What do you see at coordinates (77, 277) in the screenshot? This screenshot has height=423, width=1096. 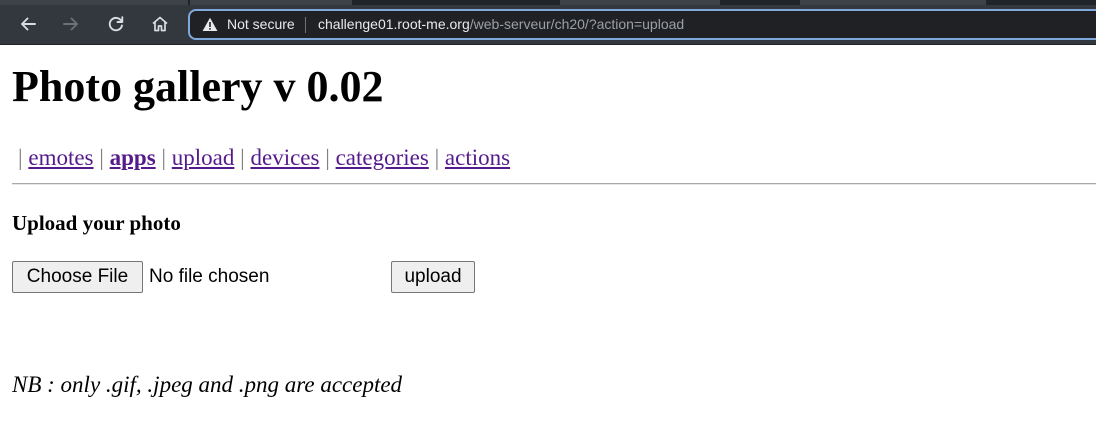 I see `choose-file-button: Choose File` at bounding box center [77, 277].